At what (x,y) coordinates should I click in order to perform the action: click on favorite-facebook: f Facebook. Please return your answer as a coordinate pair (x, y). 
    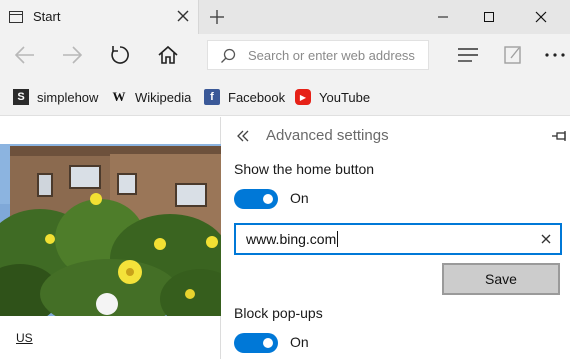
    Looking at the image, I should click on (244, 97).